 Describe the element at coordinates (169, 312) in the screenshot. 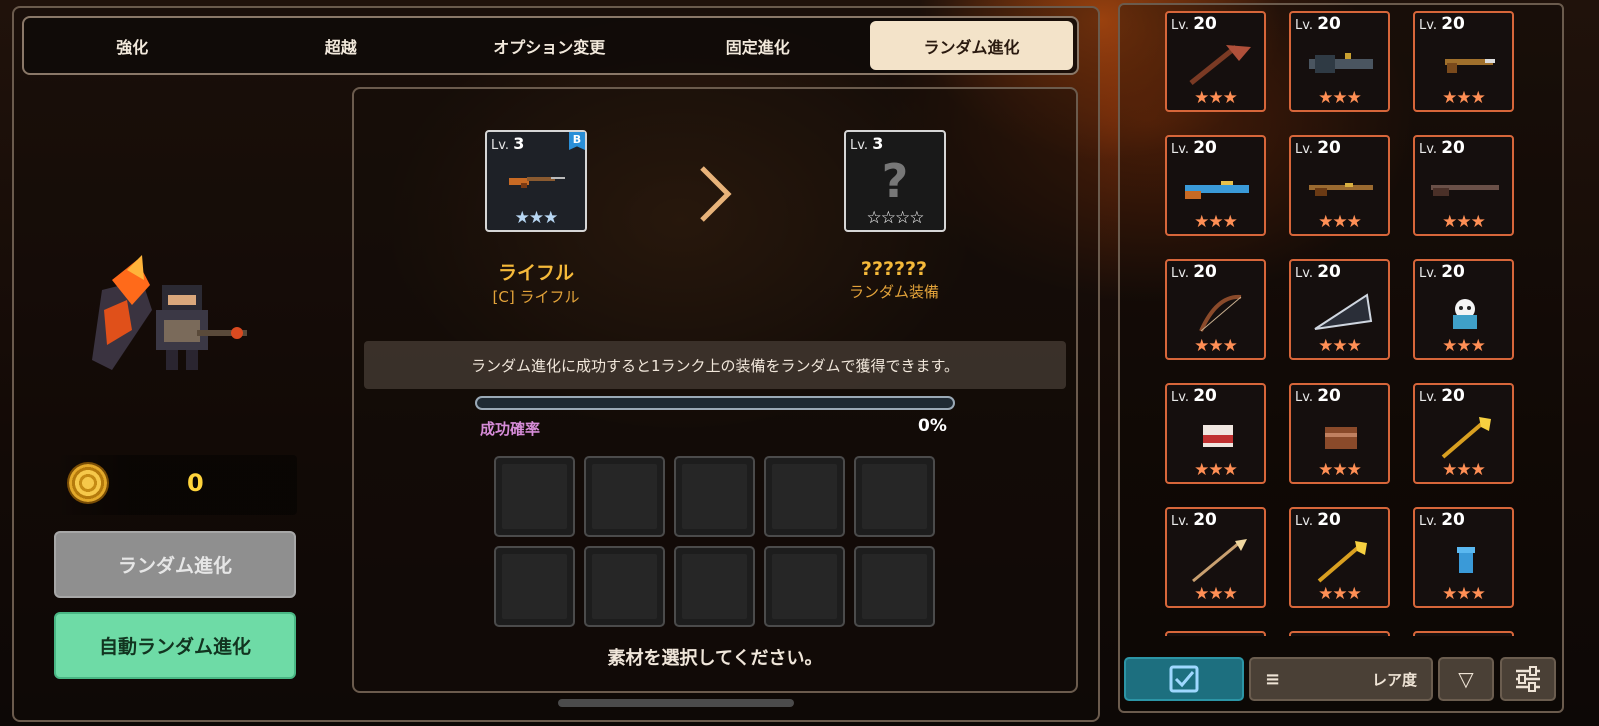

I see `character-sprite` at that location.